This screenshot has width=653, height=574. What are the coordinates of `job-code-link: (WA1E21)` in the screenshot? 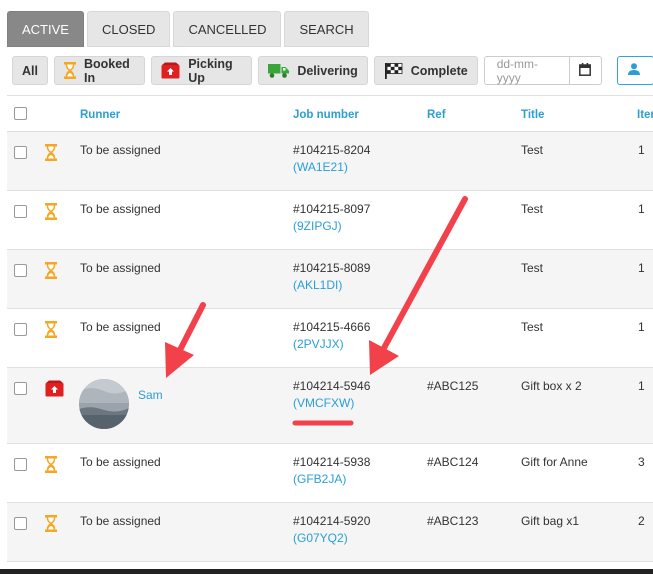 It's located at (320, 167).